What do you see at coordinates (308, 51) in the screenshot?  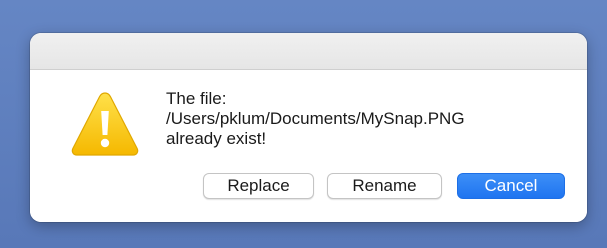 I see `dialog-titlebar` at bounding box center [308, 51].